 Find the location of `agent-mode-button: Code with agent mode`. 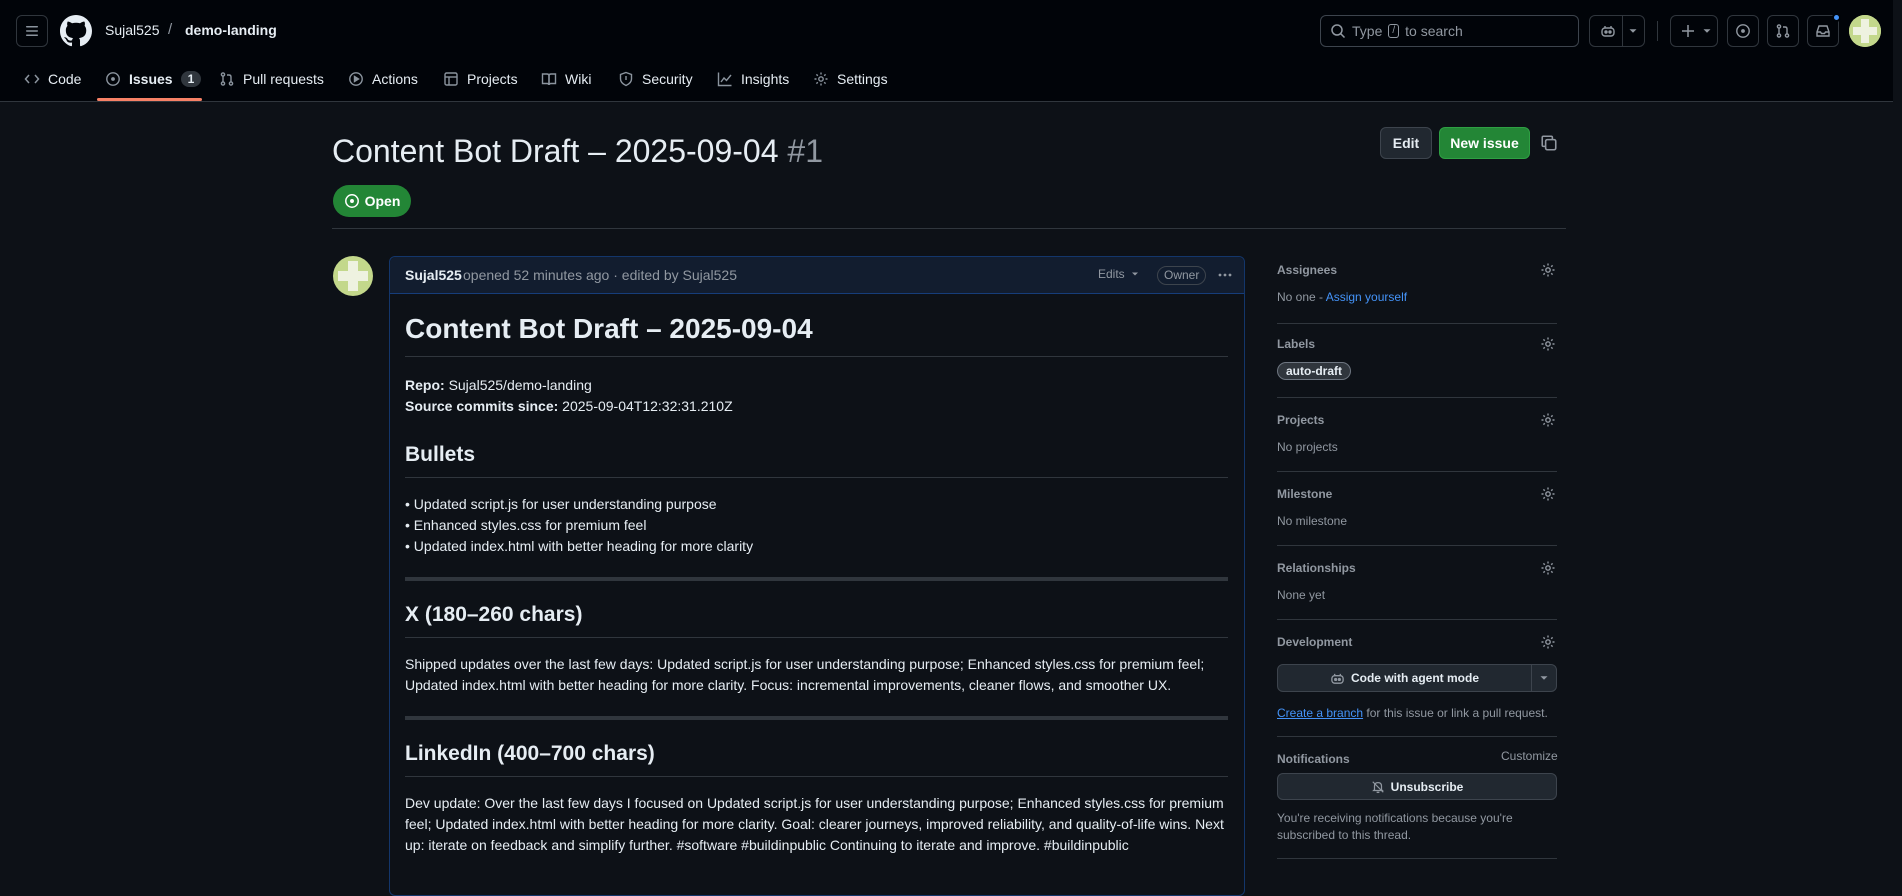

agent-mode-button: Code with agent mode is located at coordinates (1417, 678).